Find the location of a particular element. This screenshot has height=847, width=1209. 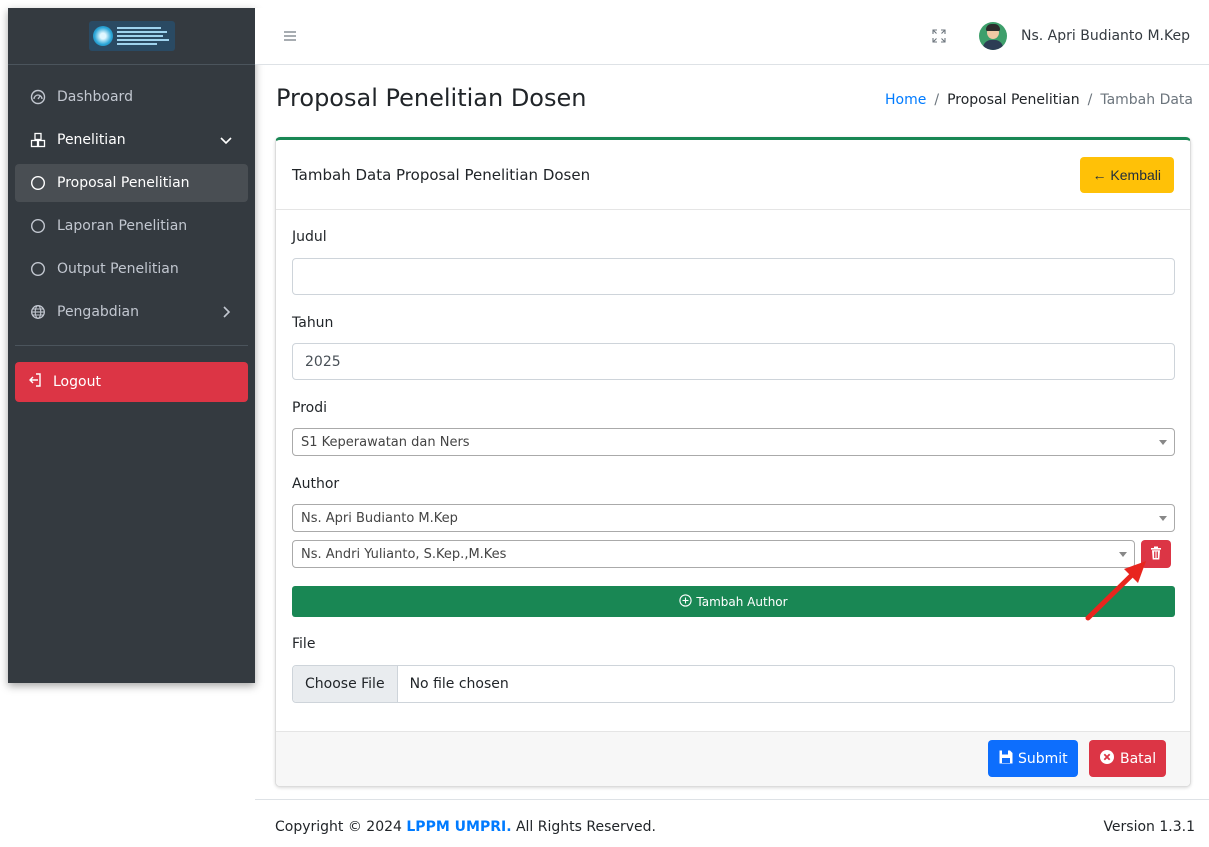

version-text: Version 1.3.1 is located at coordinates (1149, 827).